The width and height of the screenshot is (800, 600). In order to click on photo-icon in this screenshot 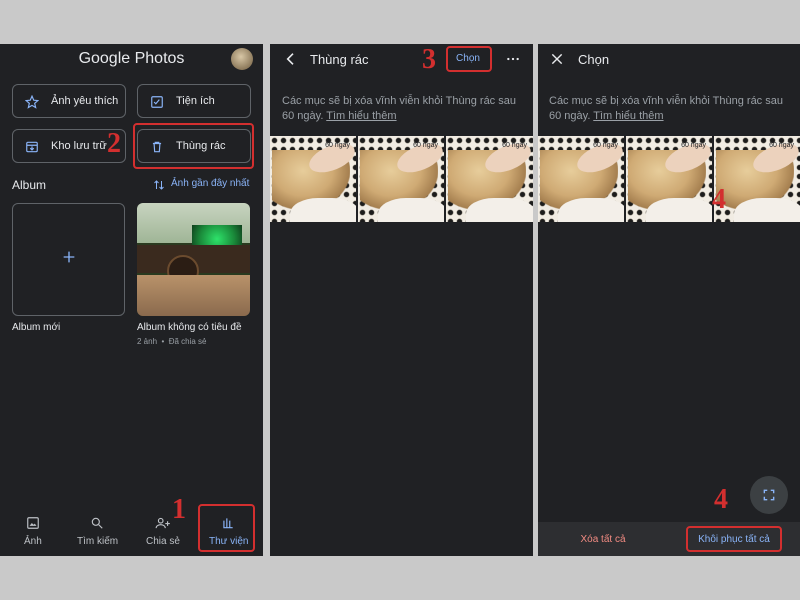, I will do `click(33, 525)`.